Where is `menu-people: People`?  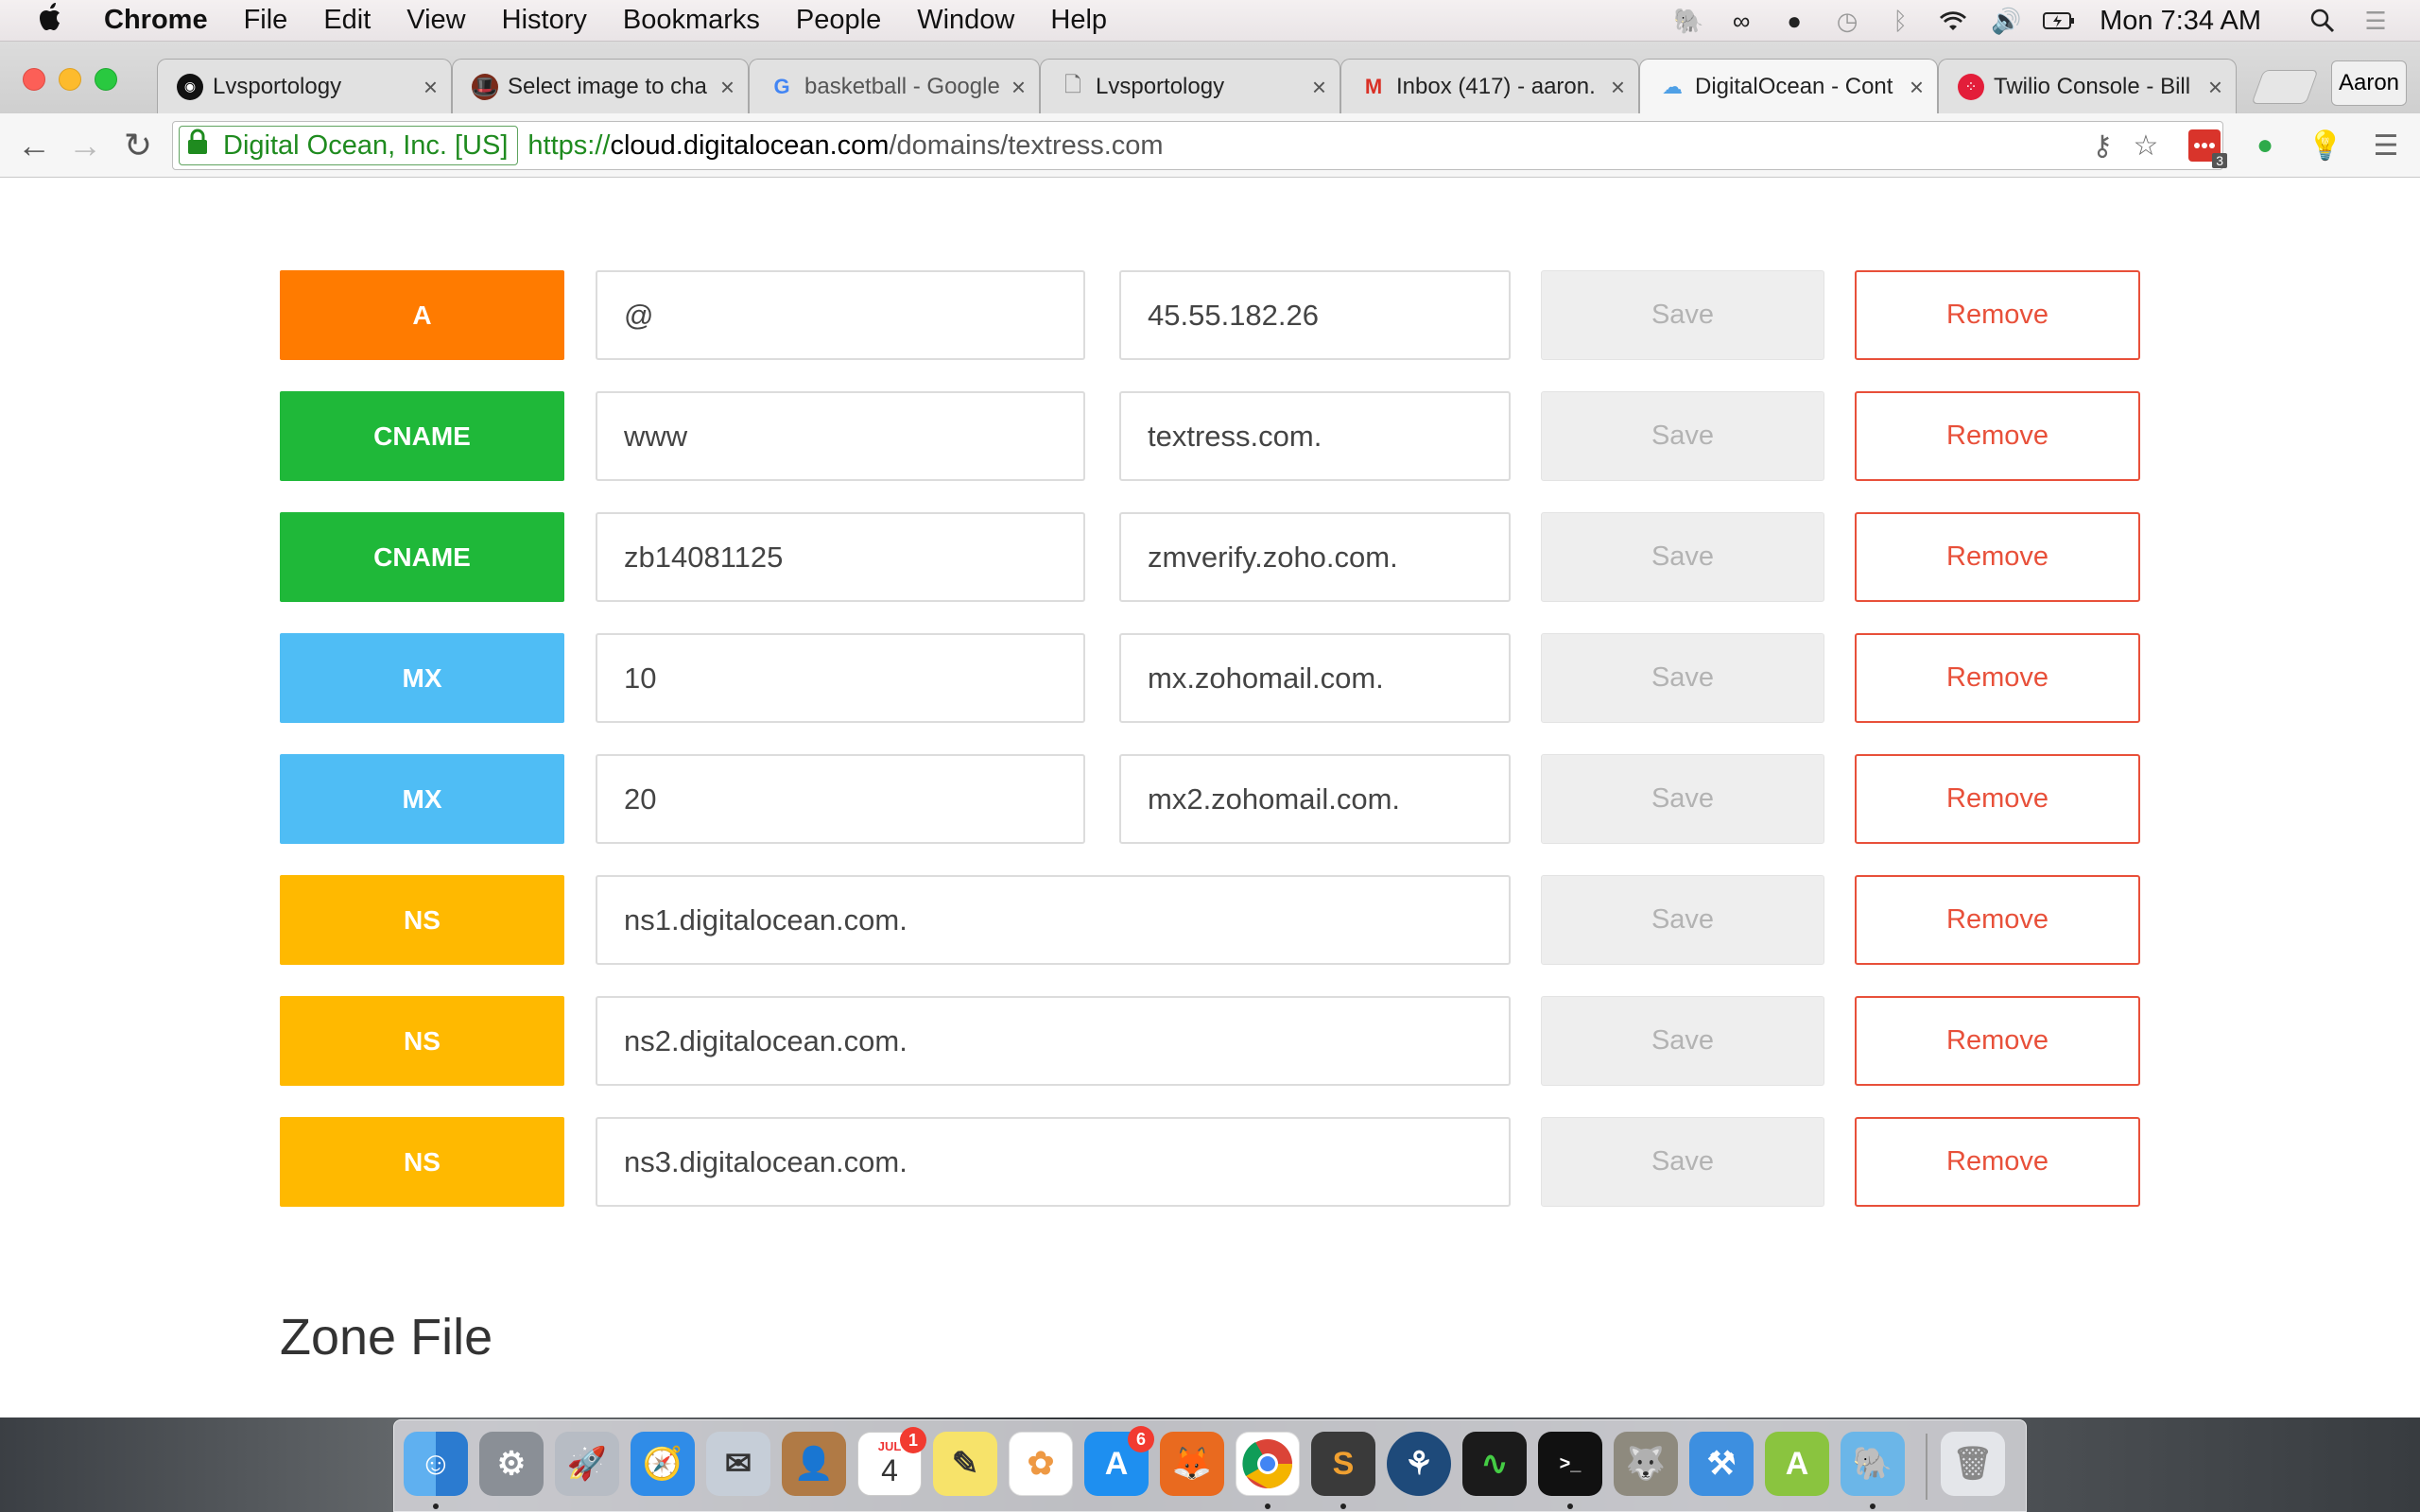 menu-people: People is located at coordinates (838, 20).